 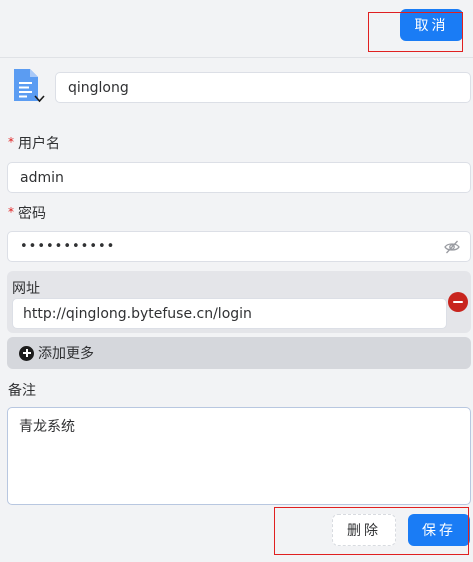 I want to click on url-card: 网址 http://qinglong.bytefuse.cn/login, so click(x=239, y=302).